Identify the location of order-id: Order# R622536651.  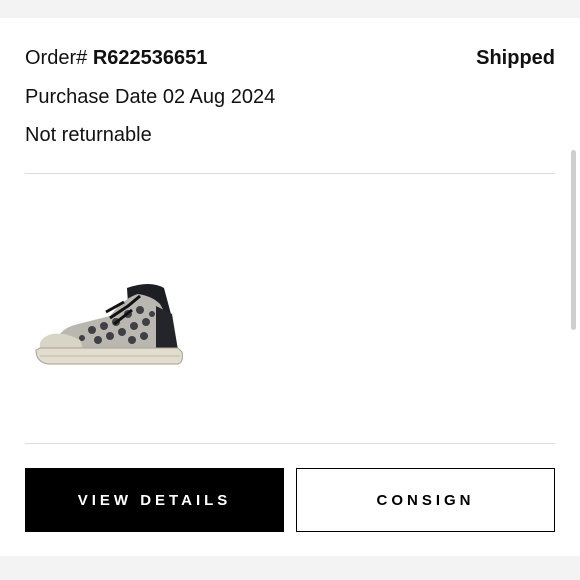
(116, 58).